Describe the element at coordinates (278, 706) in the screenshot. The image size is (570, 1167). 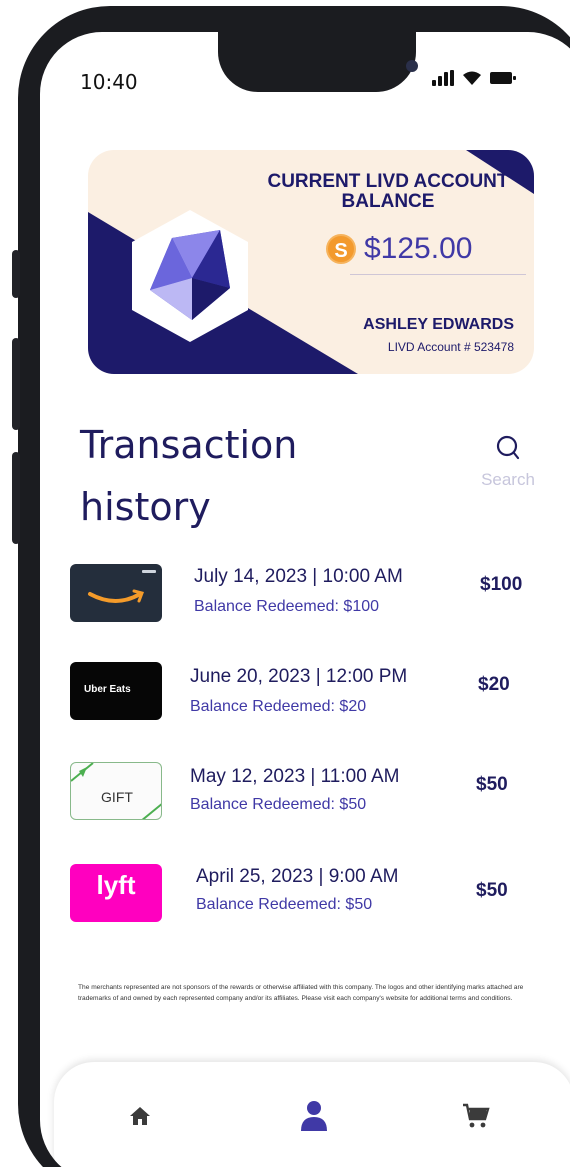
I see `transaction-detail: Balance Redeemed: $20` at that location.